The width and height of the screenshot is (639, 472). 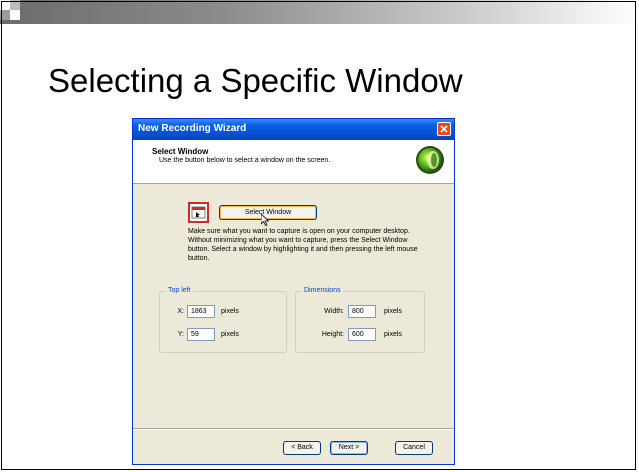 I want to click on footer-divider, so click(x=293, y=429).